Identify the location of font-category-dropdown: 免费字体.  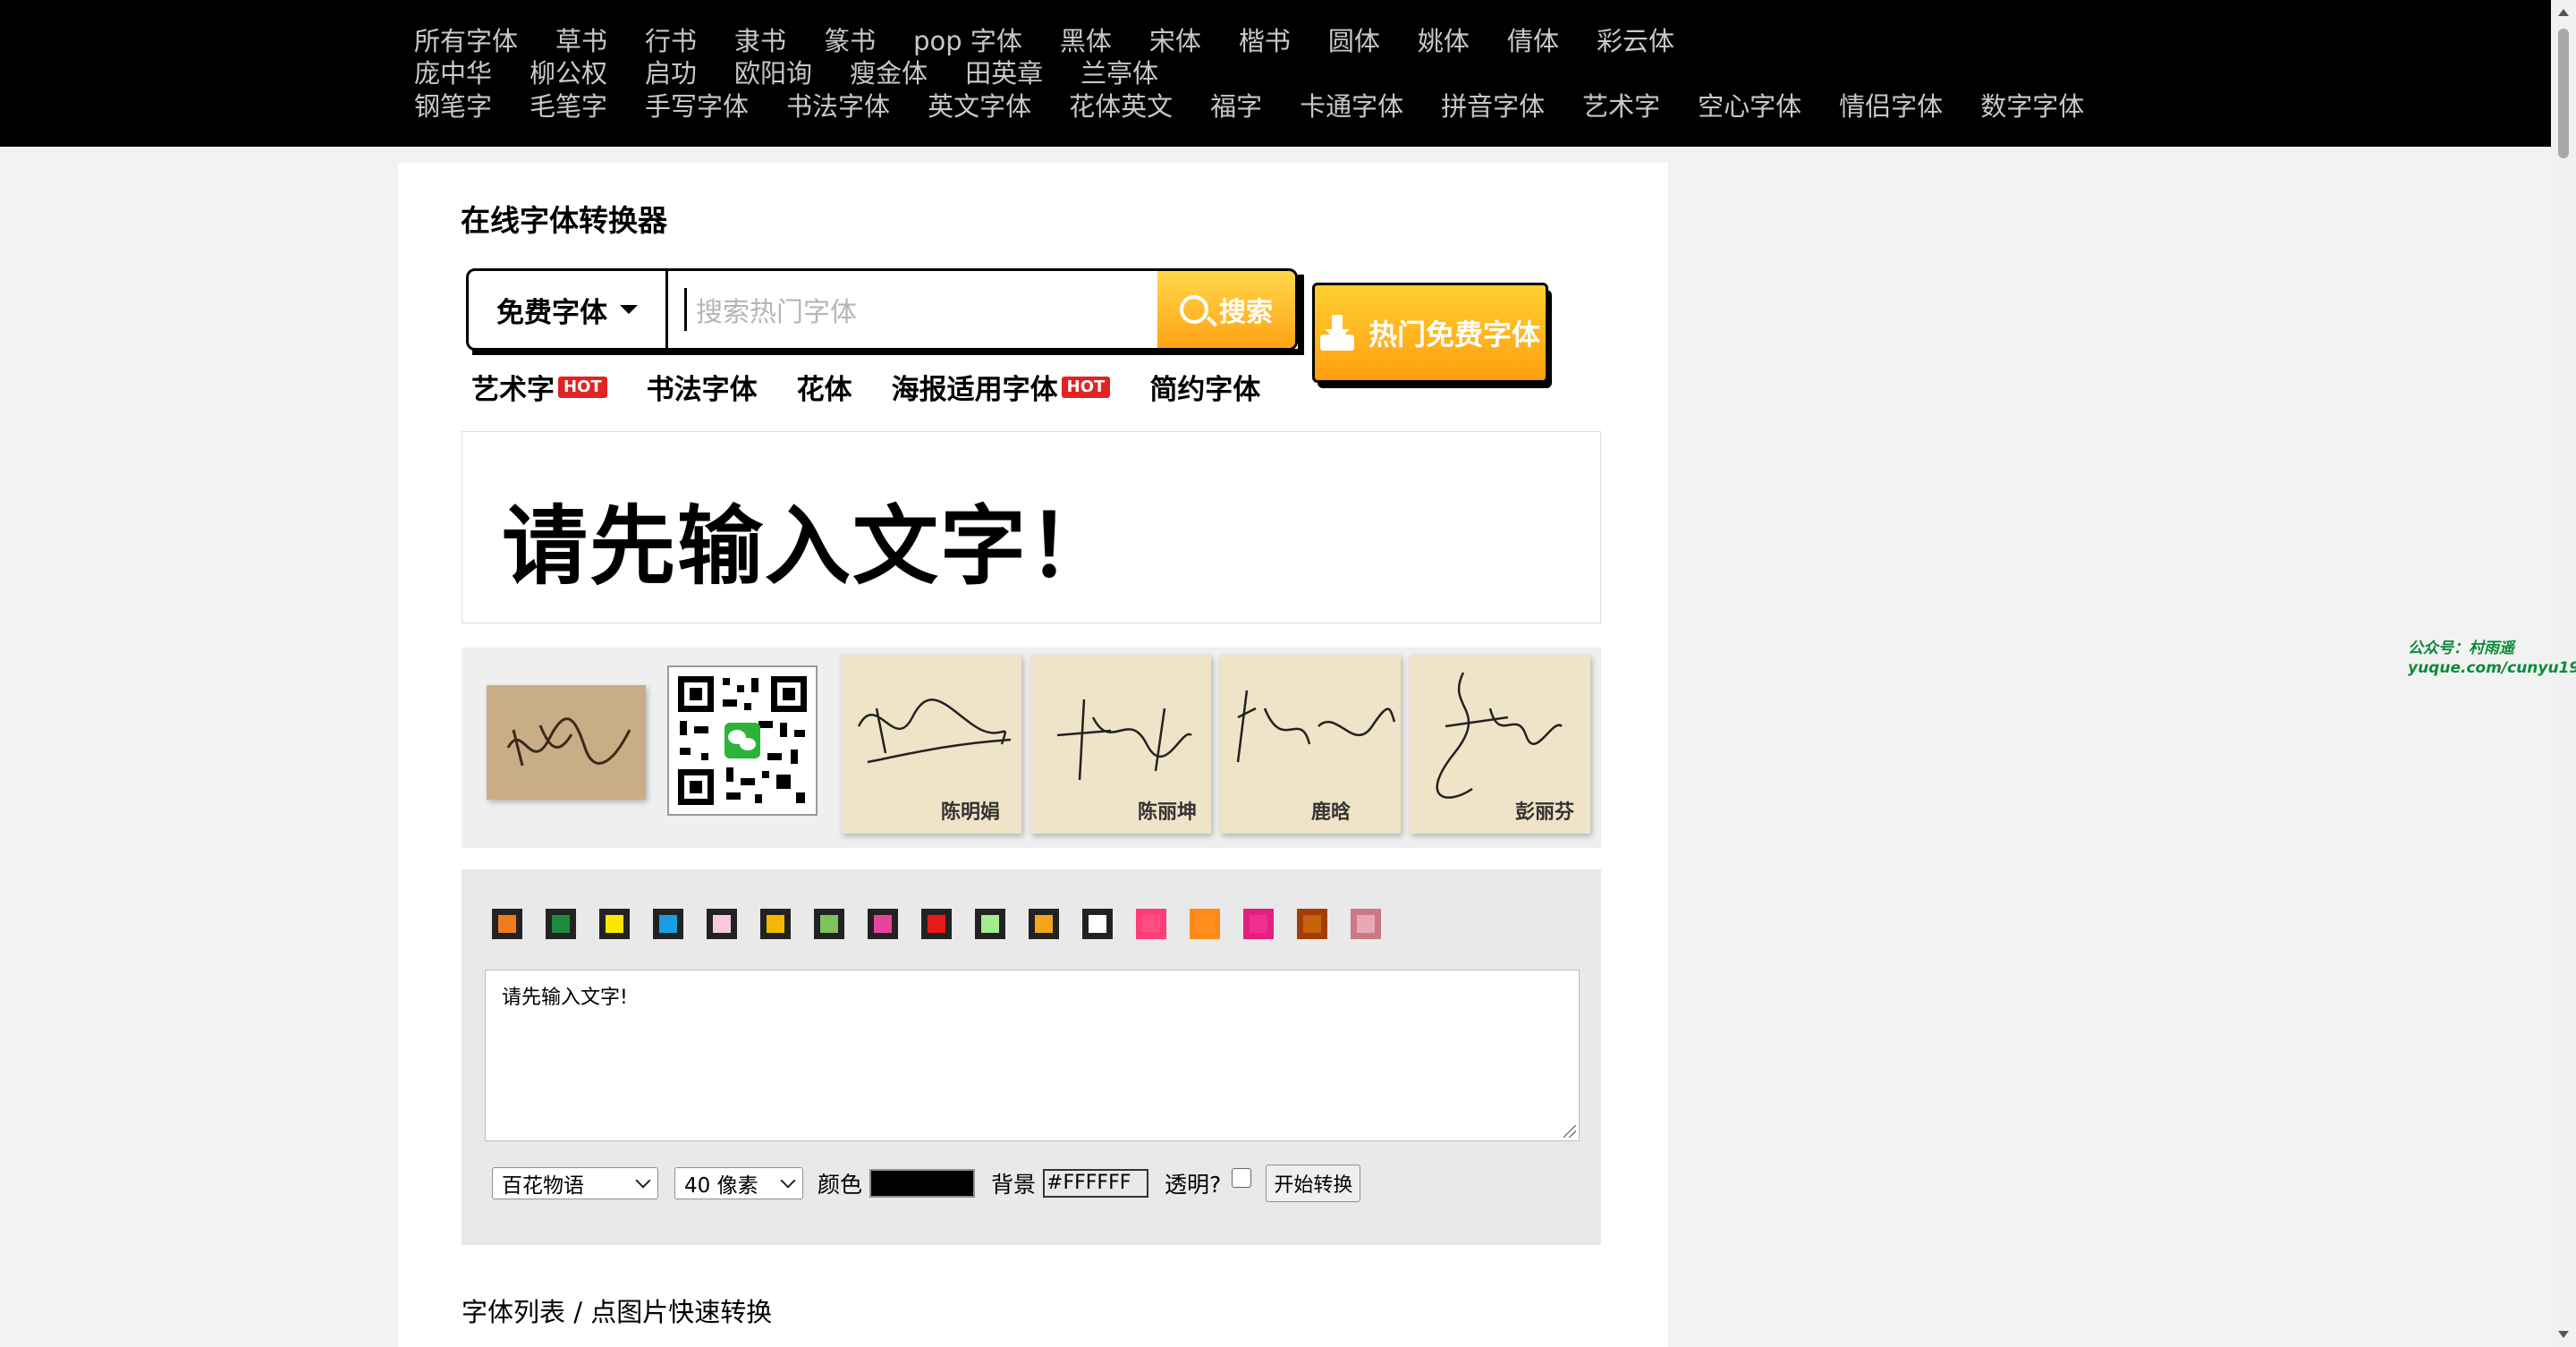
(568, 309).